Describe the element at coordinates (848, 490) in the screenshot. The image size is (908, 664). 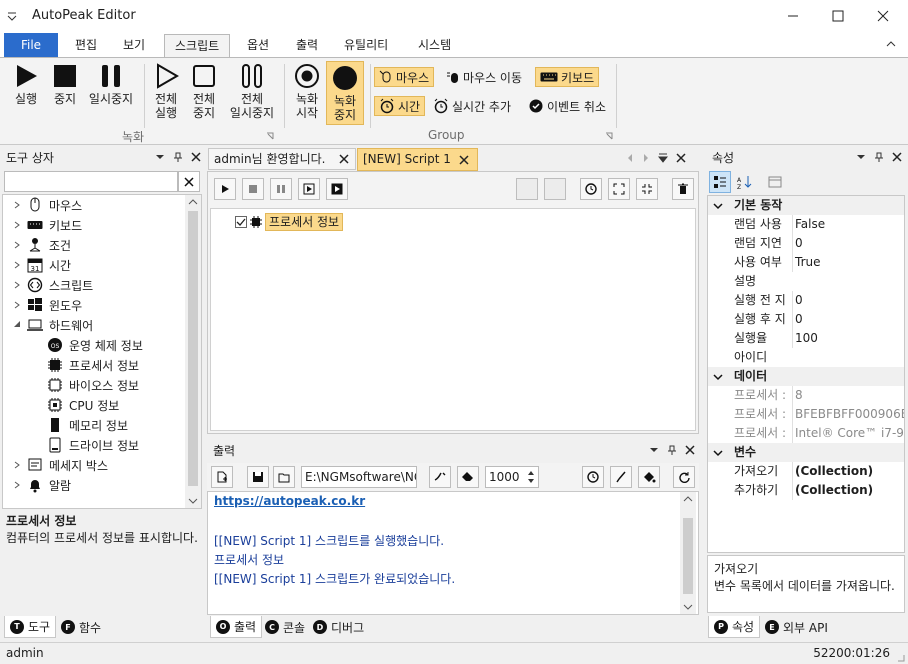
I see `prop-value: (Collection)` at that location.